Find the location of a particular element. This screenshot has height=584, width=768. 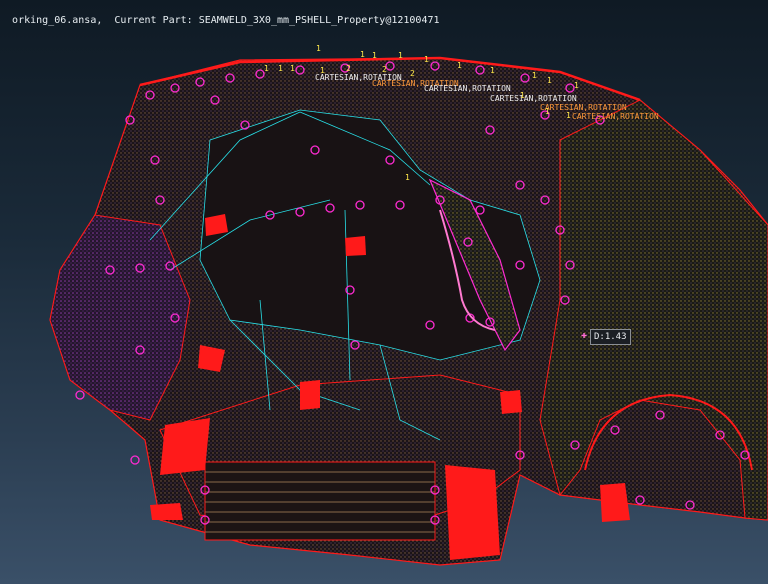

file-name: orking_06.ansa, is located at coordinates (57, 20).